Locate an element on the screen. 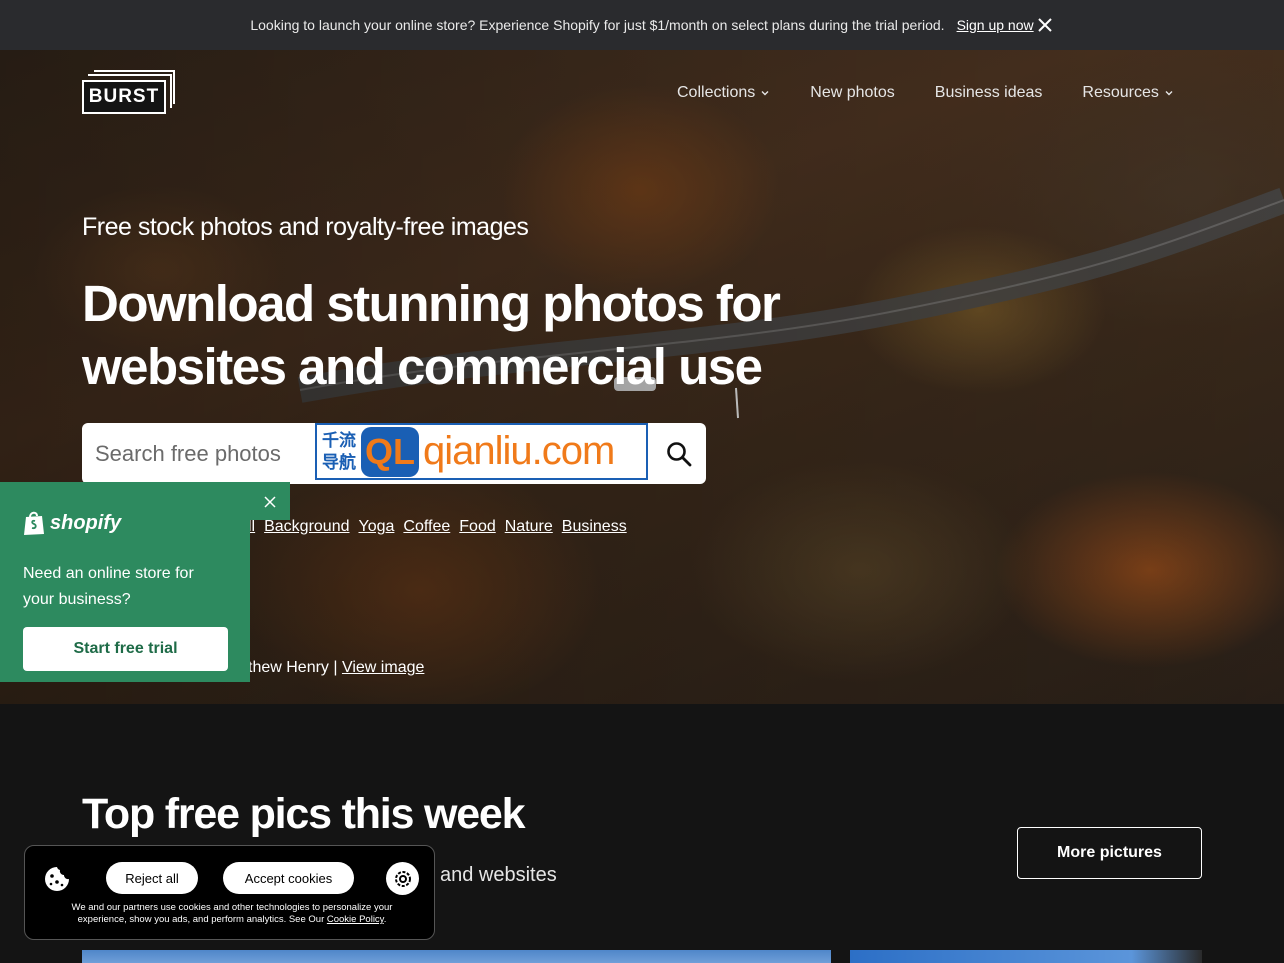  tag-business: Business is located at coordinates (594, 527).